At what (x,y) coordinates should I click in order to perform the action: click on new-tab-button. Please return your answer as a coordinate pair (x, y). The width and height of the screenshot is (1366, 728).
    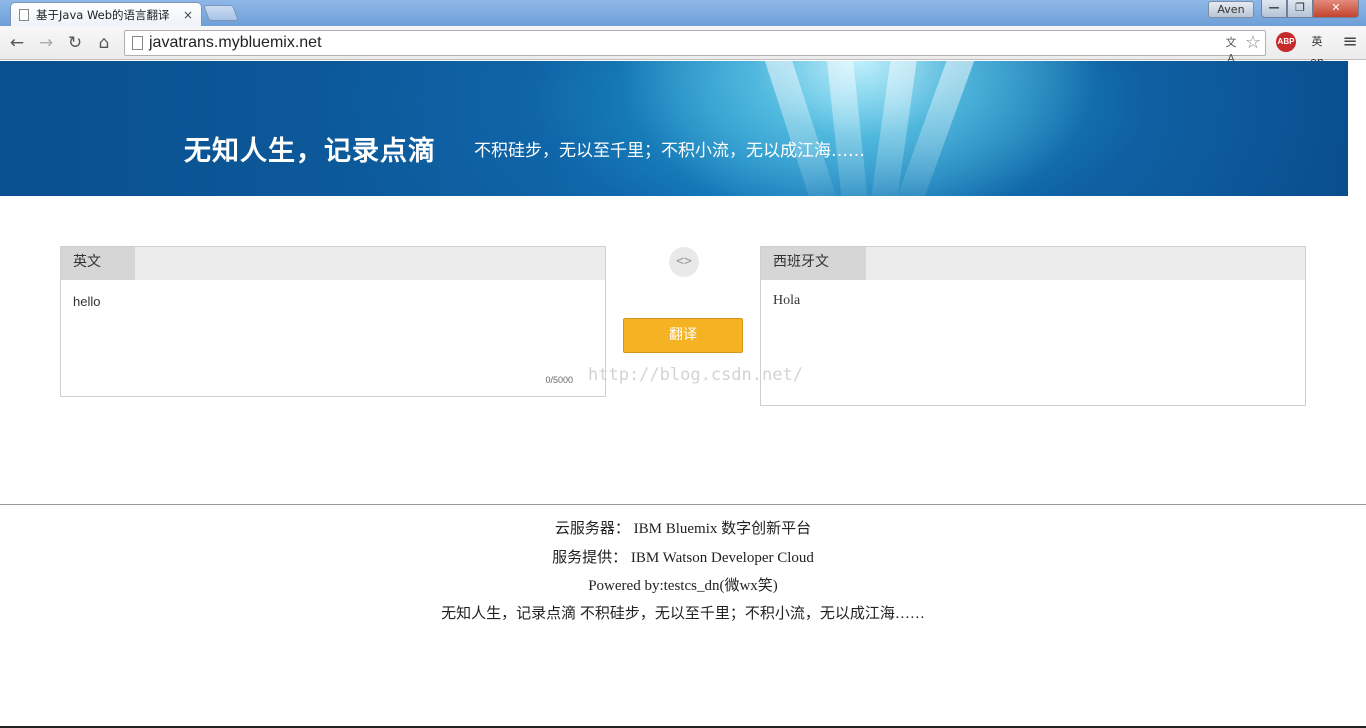
    Looking at the image, I should click on (221, 13).